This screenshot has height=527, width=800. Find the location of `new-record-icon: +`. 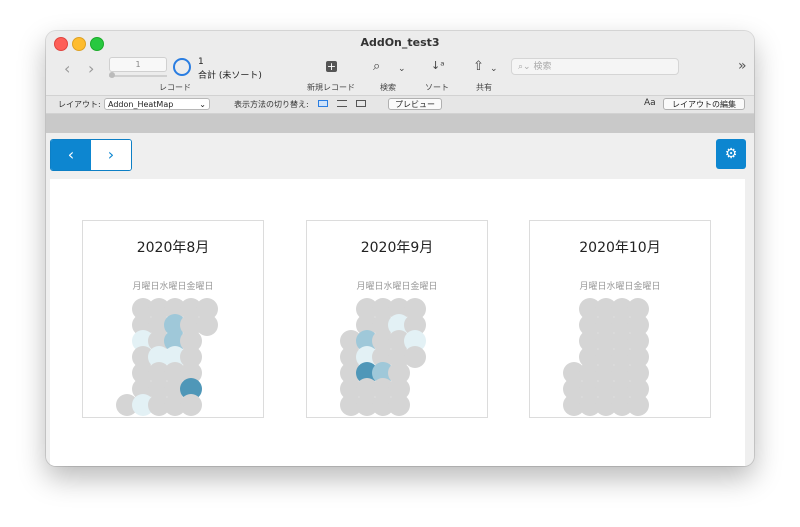

new-record-icon: + is located at coordinates (331, 66).